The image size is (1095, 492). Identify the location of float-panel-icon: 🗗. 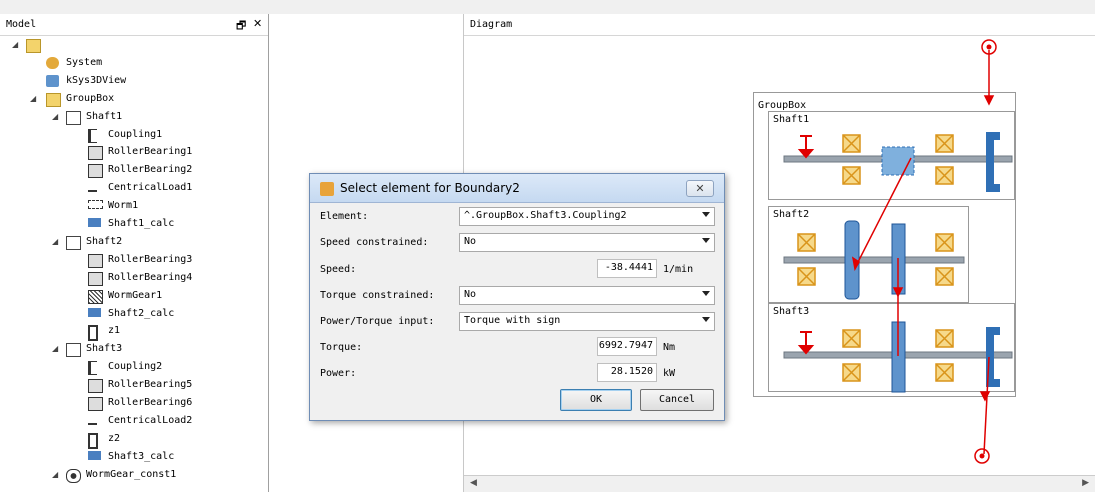
(241, 26).